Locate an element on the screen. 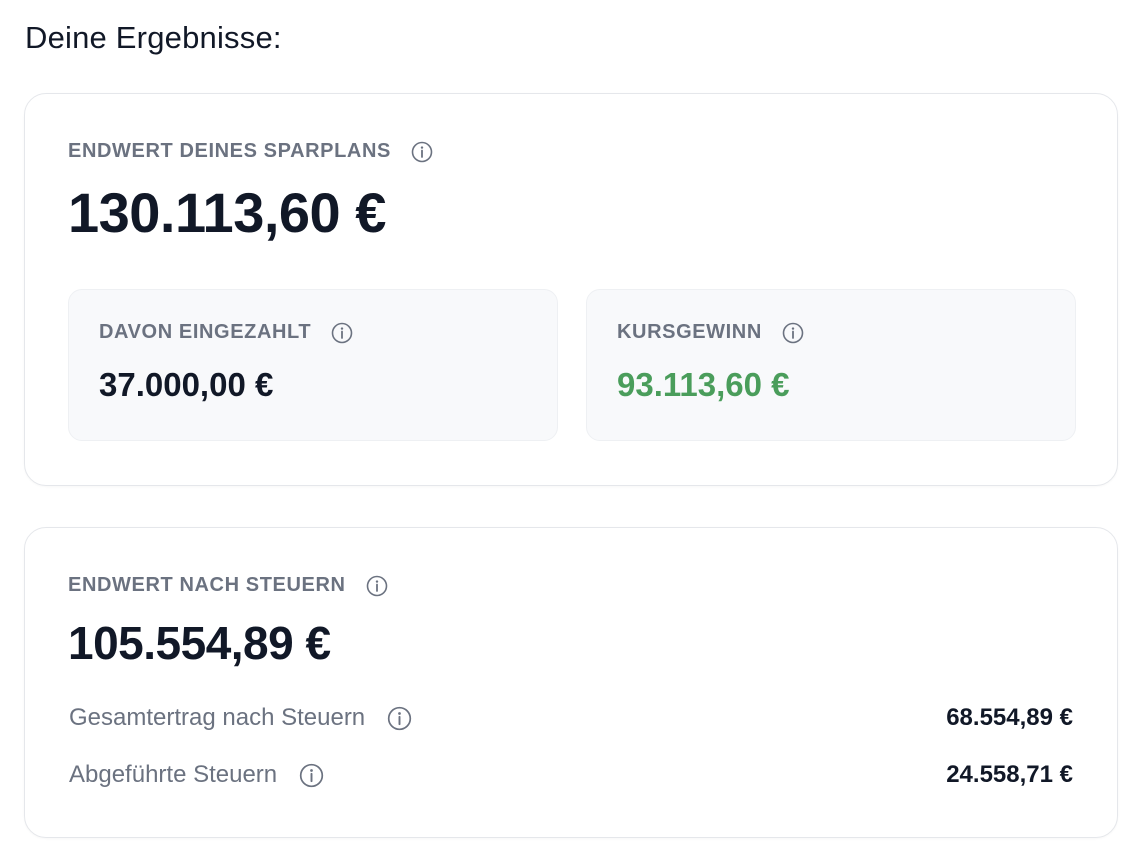  results-heading: Deine Ergebnisse: is located at coordinates (153, 37).